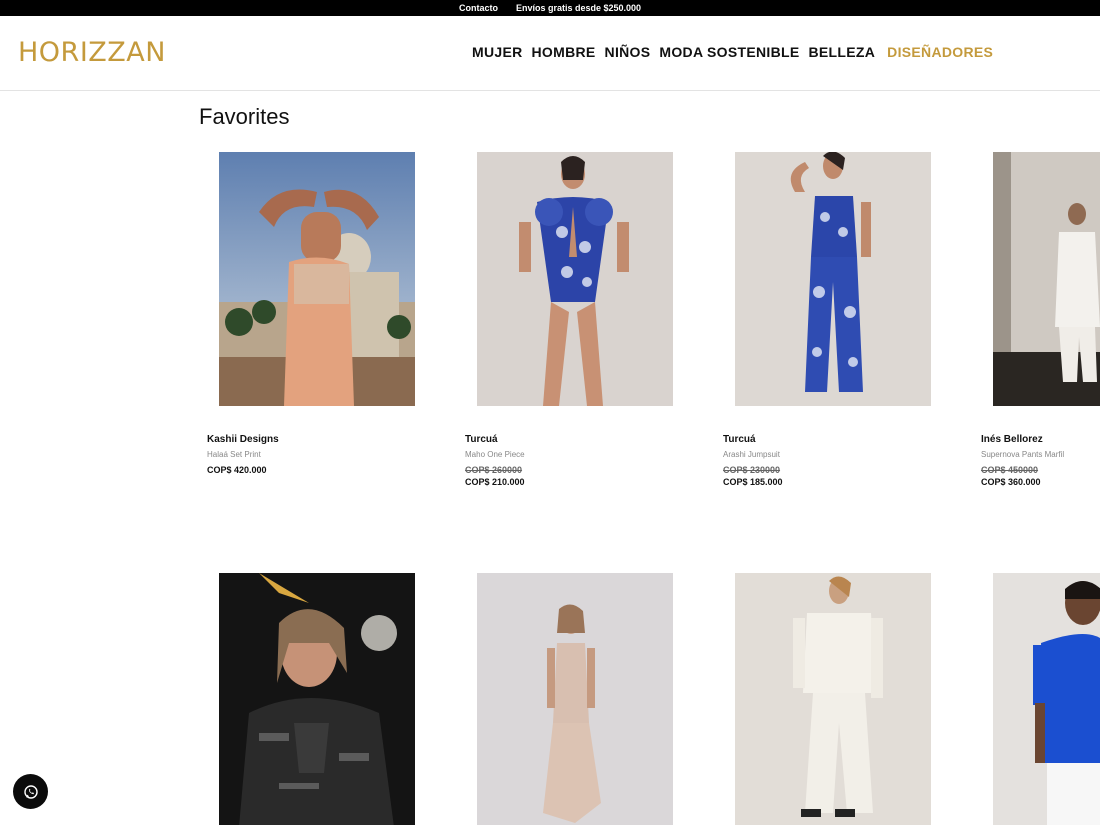 The image size is (1100, 825). What do you see at coordinates (564, 52) in the screenshot?
I see `nav-item-hombre: HOMBRE` at bounding box center [564, 52].